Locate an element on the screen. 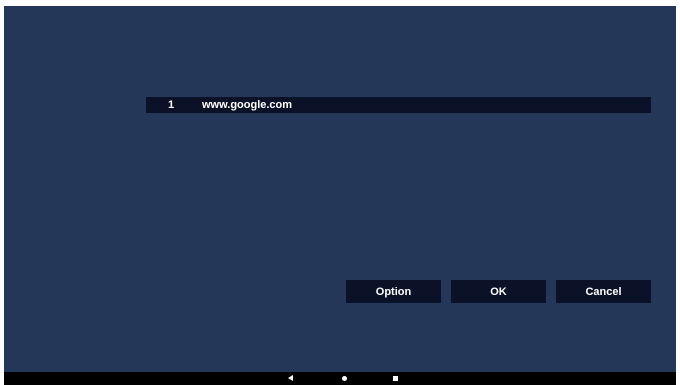 This screenshot has height=385, width=680. option-button: Option is located at coordinates (393, 291).